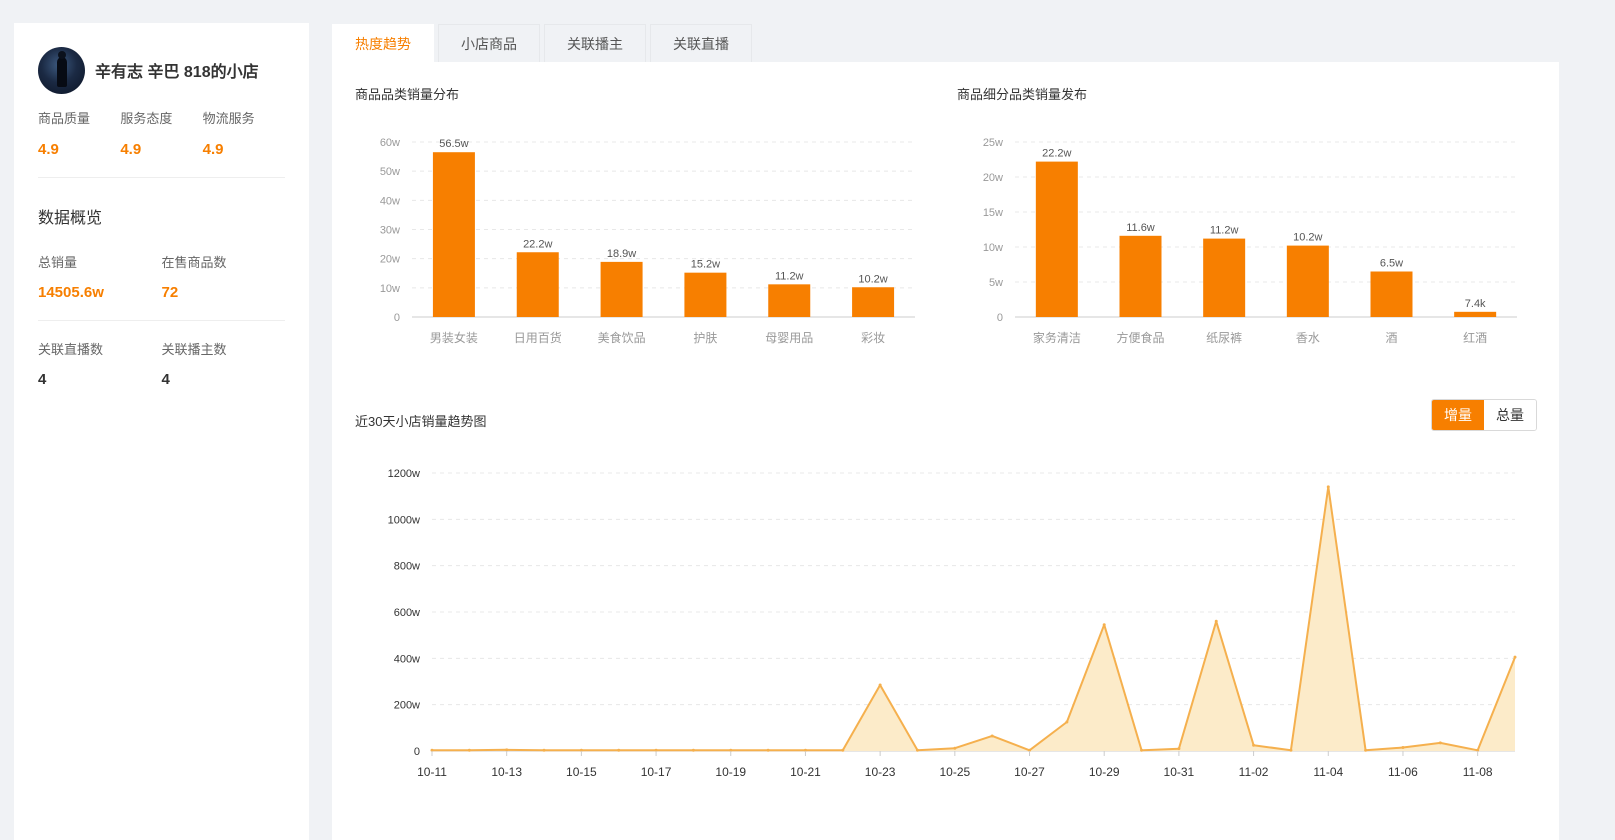  Describe the element at coordinates (224, 363) in the screenshot. I see `linked-host-count: 关联播主数 4` at that location.